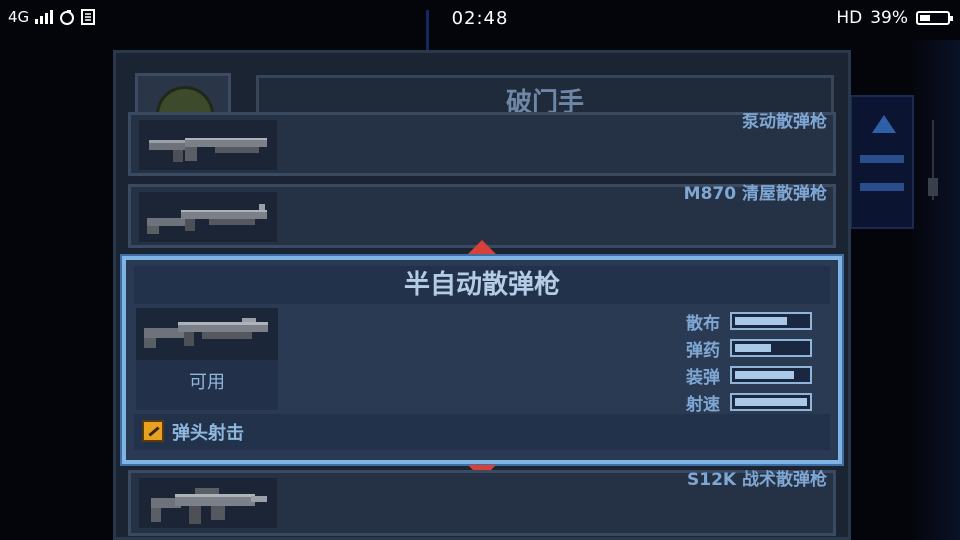 The image size is (960, 540). I want to click on clock: 02:48, so click(480, 18).